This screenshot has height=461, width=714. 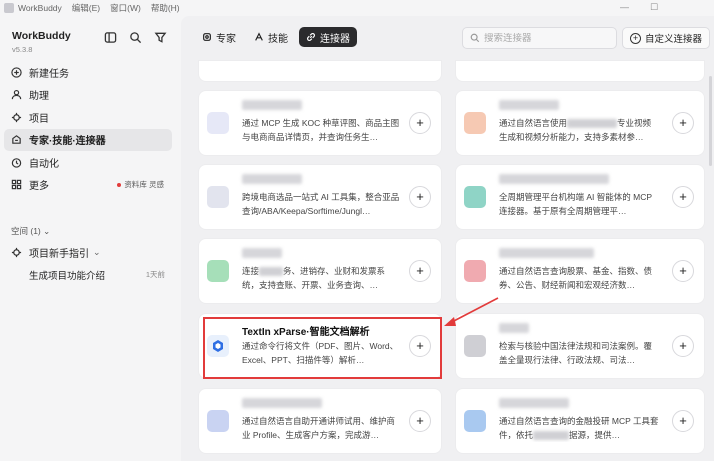 I want to click on menu-help: 帮助(H), so click(x=165, y=8).